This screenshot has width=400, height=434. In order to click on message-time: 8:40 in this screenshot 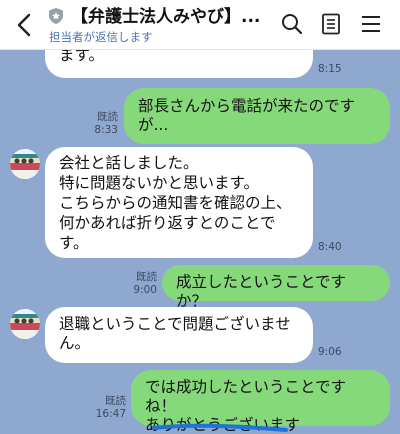, I will do `click(330, 247)`.